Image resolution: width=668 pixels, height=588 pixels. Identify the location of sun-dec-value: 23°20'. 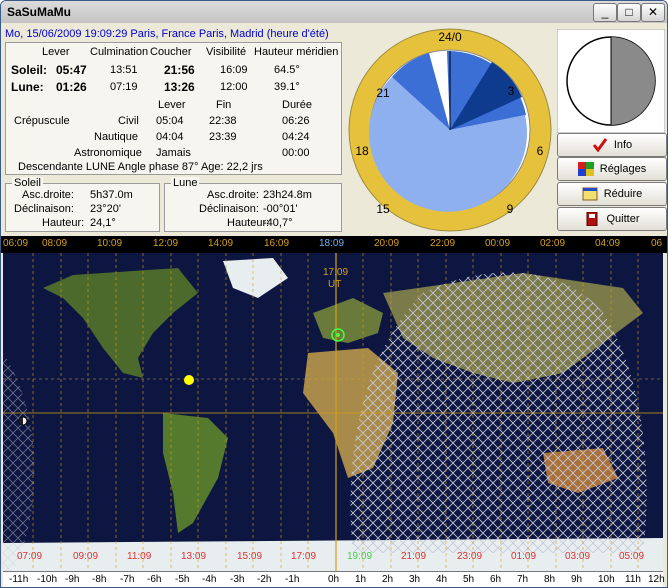
(105, 209).